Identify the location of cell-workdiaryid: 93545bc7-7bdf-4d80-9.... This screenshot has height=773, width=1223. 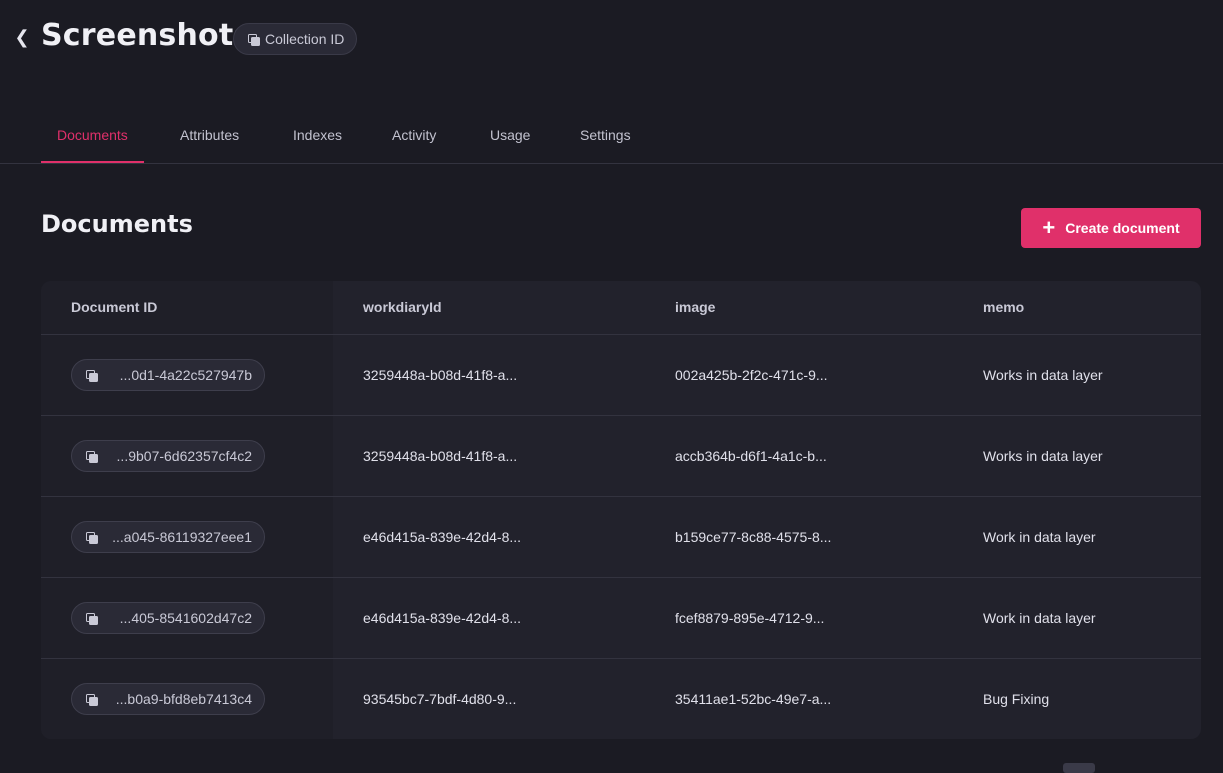
(440, 699).